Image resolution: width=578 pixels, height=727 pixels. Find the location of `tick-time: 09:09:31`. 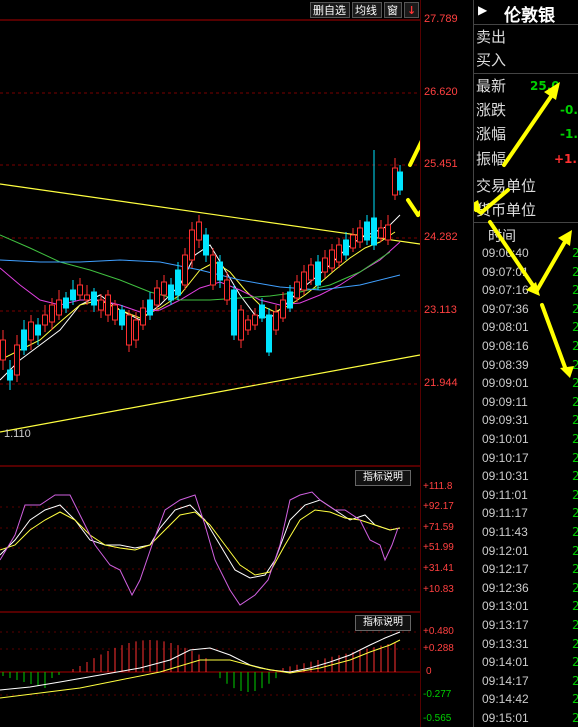

tick-time: 09:09:31 is located at coordinates (505, 420).